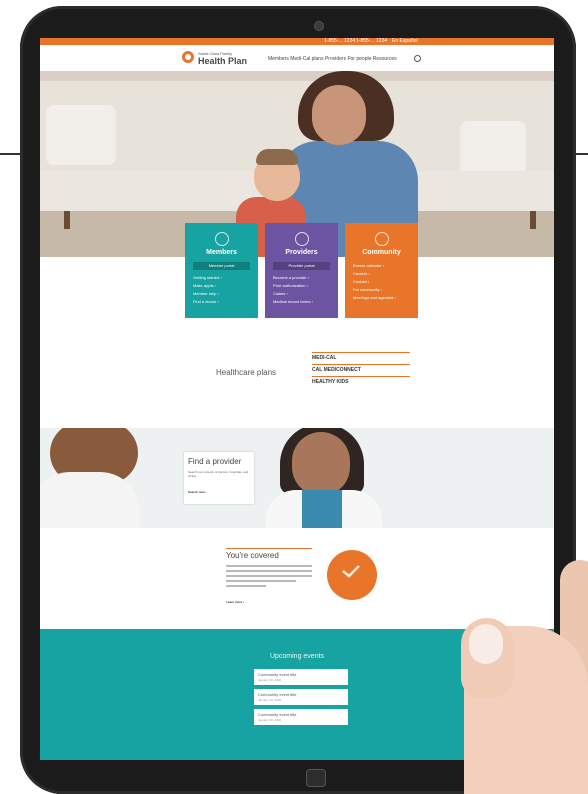  What do you see at coordinates (280, 293) in the screenshot?
I see `providers-link: Claims ›` at bounding box center [280, 293].